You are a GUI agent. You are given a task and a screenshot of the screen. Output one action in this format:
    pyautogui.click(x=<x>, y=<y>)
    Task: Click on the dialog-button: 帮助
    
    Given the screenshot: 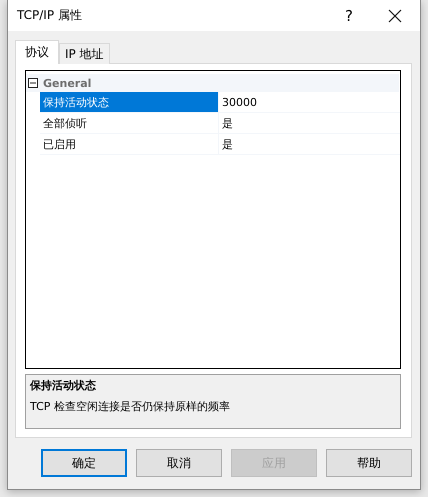 What is the action you would take?
    pyautogui.click(x=369, y=463)
    